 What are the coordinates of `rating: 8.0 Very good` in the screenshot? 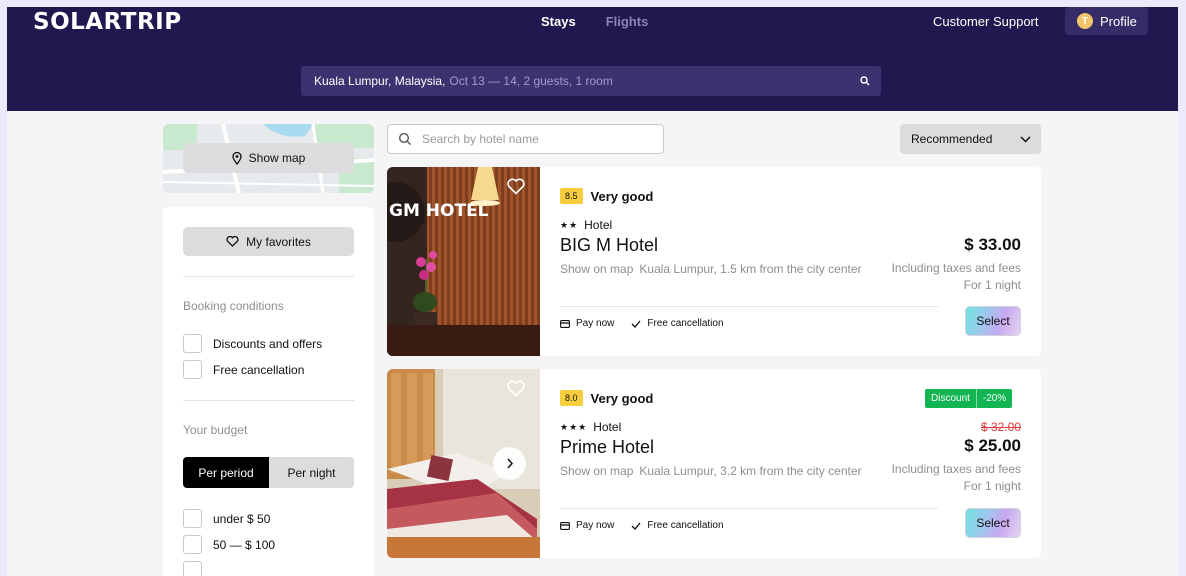 It's located at (606, 398).